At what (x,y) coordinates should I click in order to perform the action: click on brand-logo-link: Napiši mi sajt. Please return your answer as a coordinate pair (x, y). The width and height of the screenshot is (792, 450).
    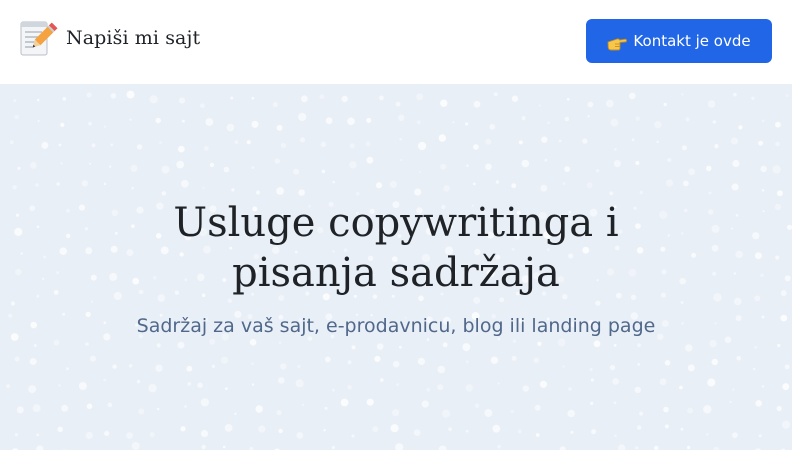
    Looking at the image, I should click on (109, 38).